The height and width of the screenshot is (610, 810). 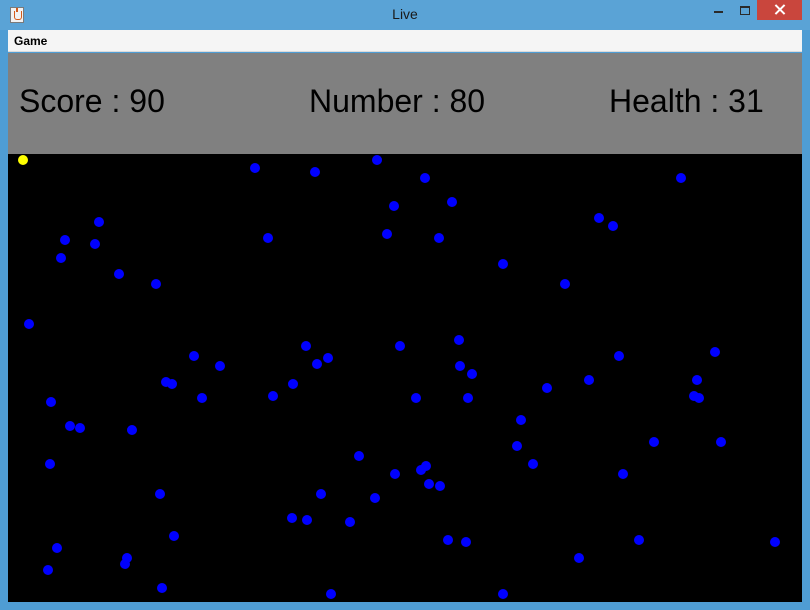 I want to click on menu-game: Game, so click(x=30, y=41).